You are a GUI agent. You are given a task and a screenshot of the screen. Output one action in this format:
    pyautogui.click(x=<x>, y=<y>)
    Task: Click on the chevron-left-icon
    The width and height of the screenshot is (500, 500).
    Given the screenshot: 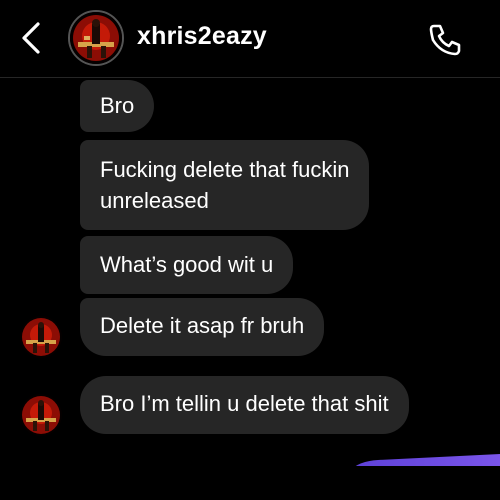 What is the action you would take?
    pyautogui.click(x=31, y=38)
    